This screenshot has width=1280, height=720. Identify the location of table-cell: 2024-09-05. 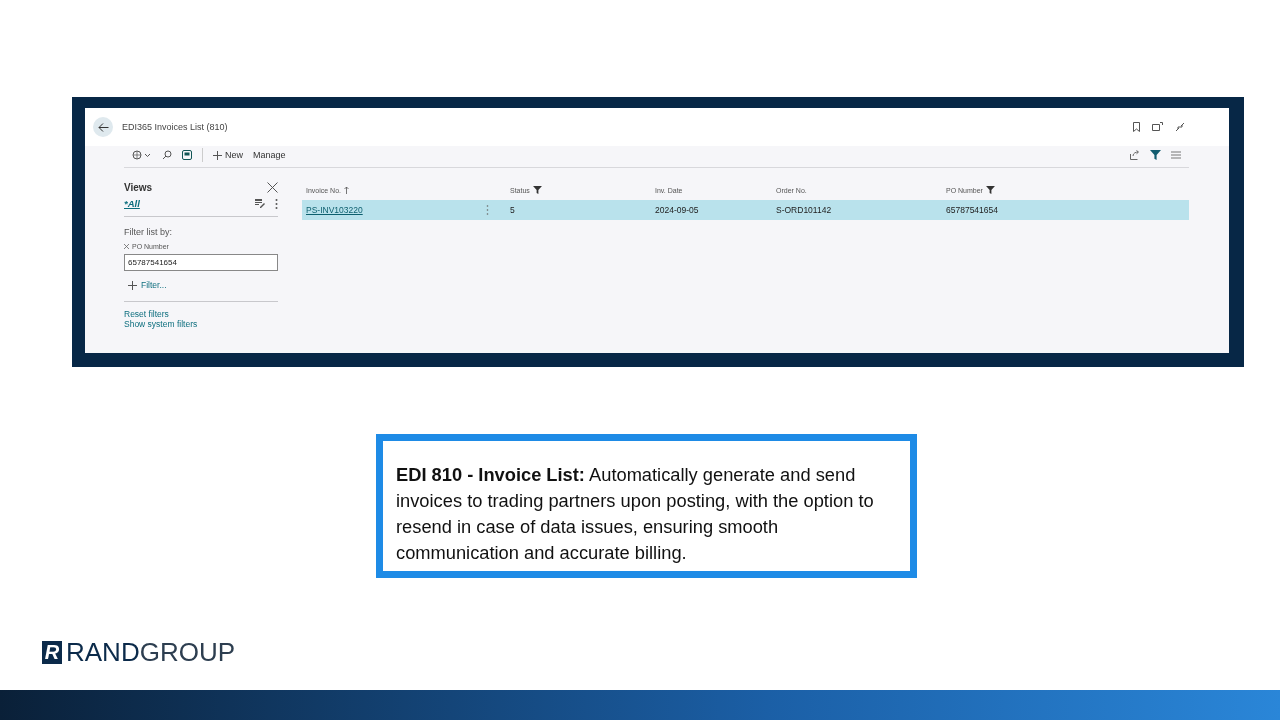
(711, 210).